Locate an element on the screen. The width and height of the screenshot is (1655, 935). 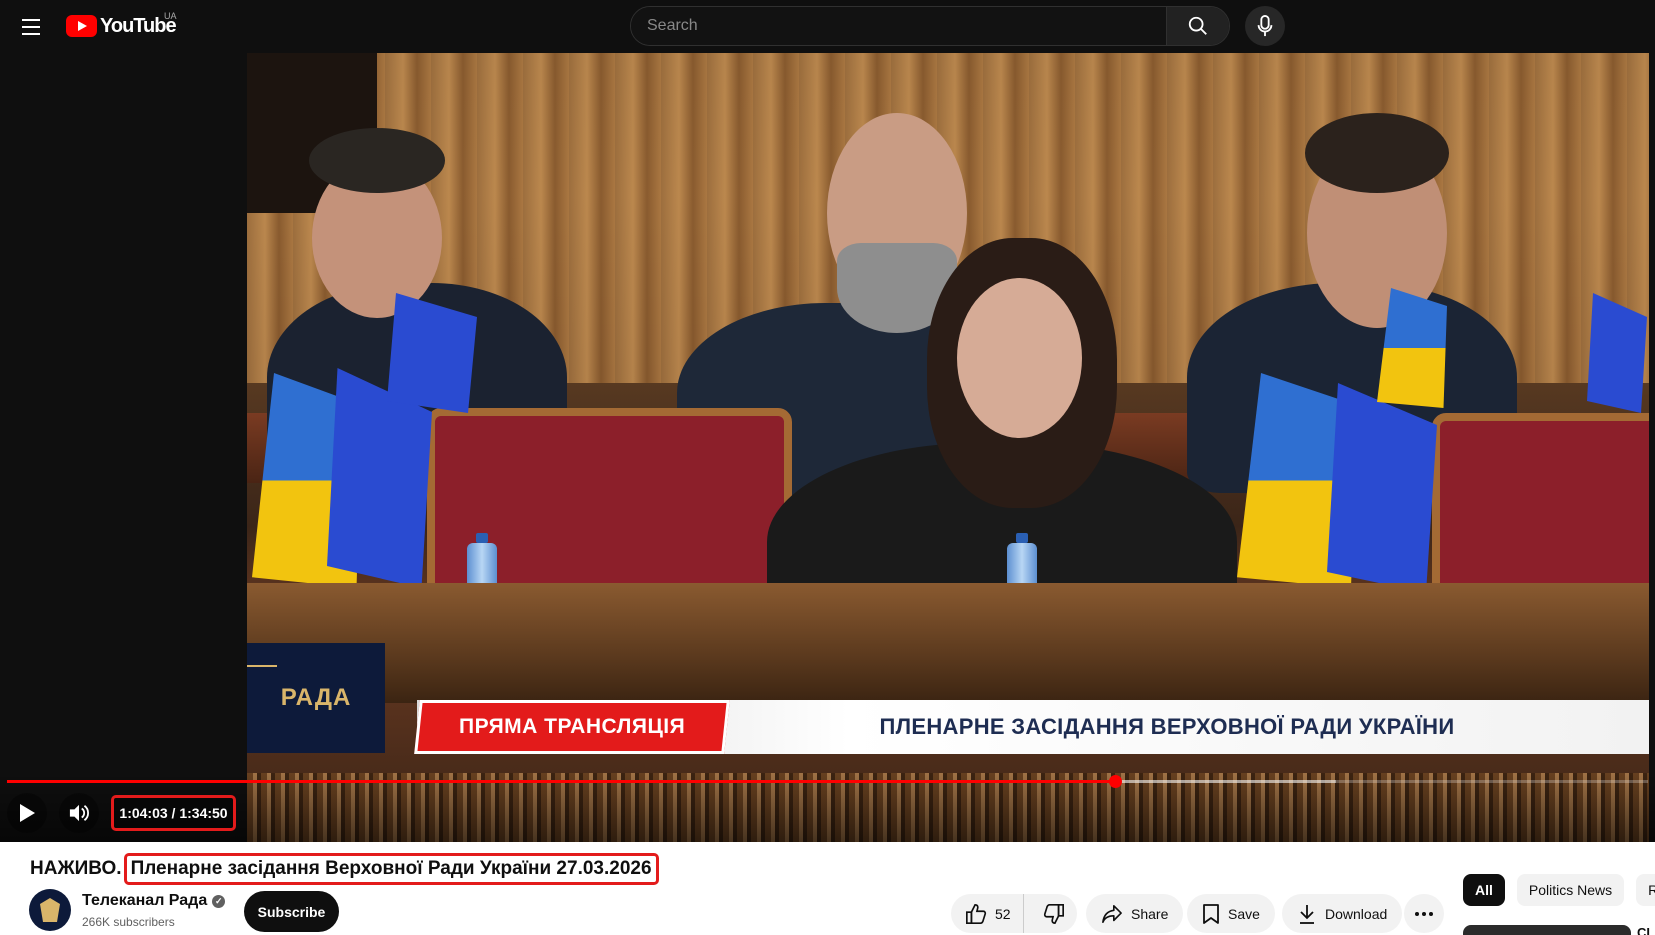
menu-icon is located at coordinates (31, 27).